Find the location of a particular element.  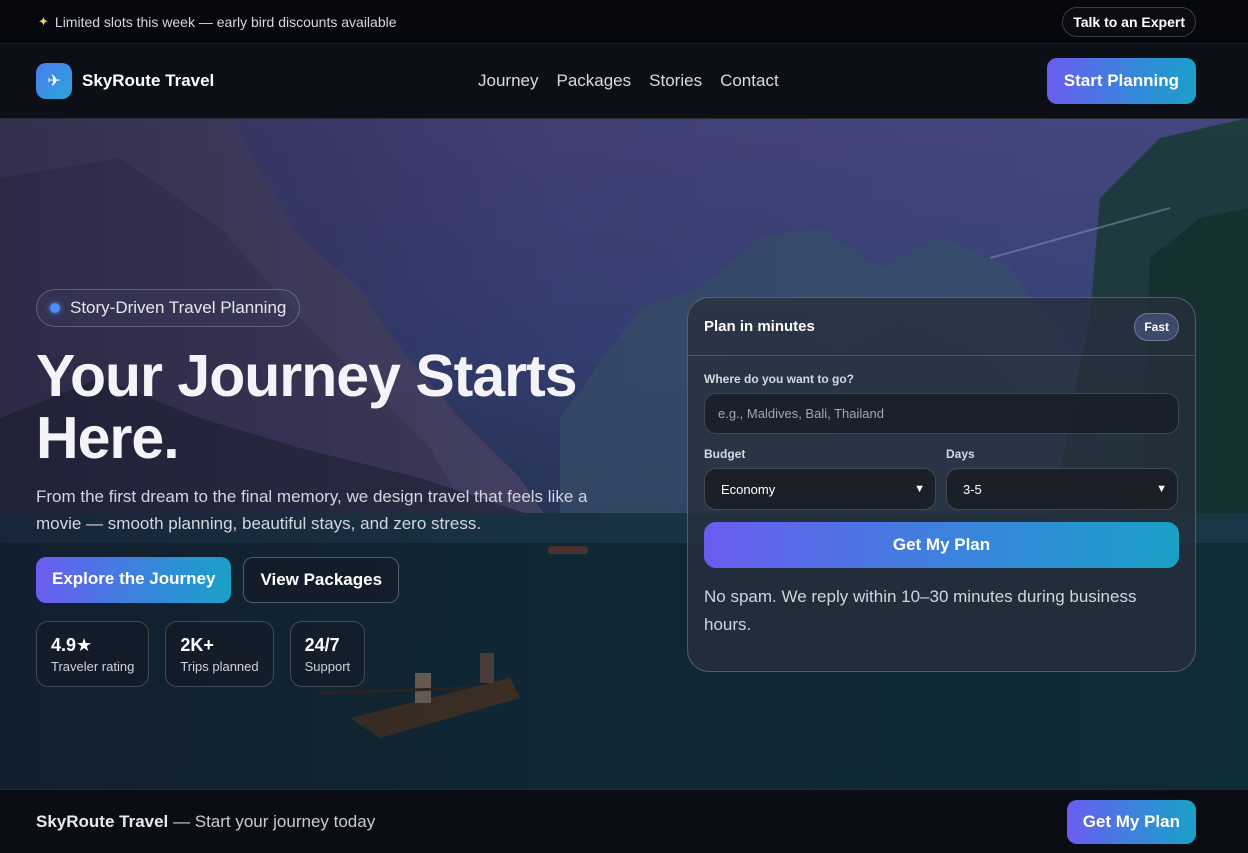

stat-value: 2K+ is located at coordinates (197, 645).